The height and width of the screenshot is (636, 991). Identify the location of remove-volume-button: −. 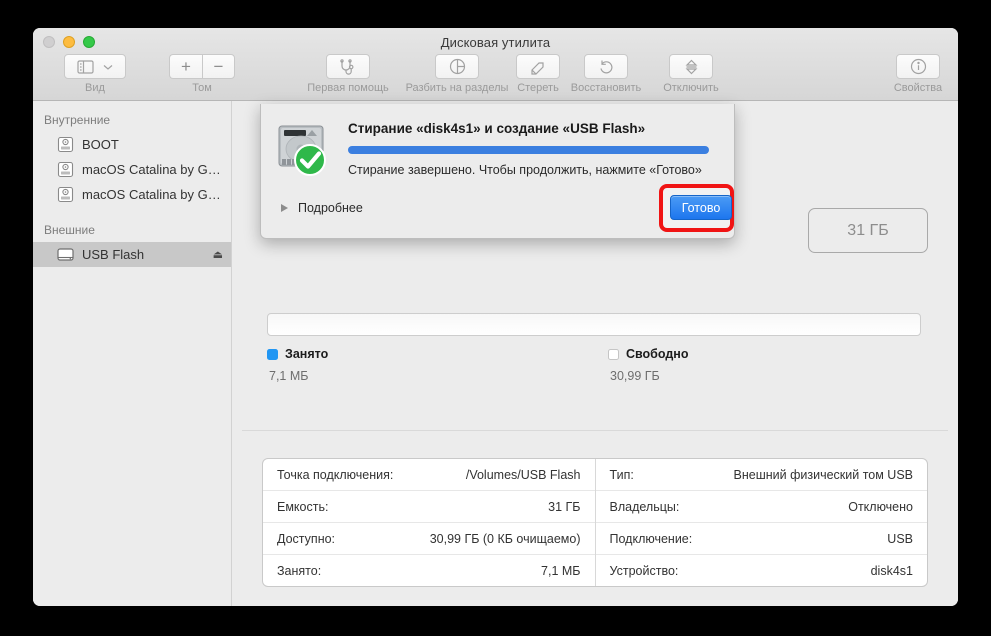
(218, 66).